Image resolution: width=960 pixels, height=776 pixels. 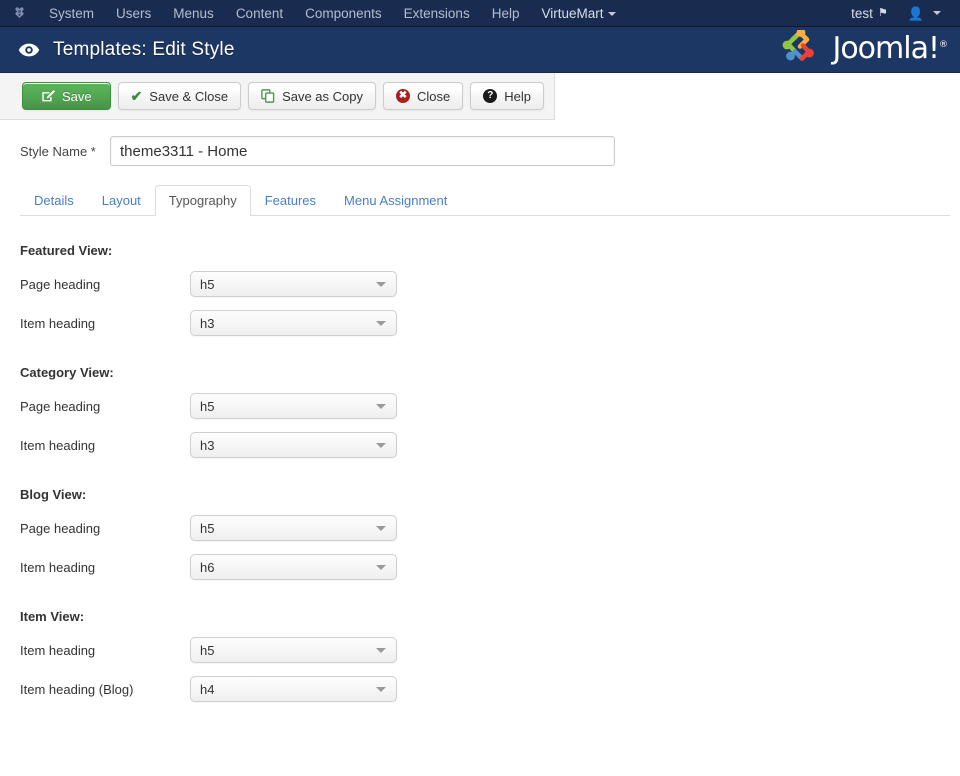 I want to click on close-circle-icon: ✖, so click(x=403, y=96).